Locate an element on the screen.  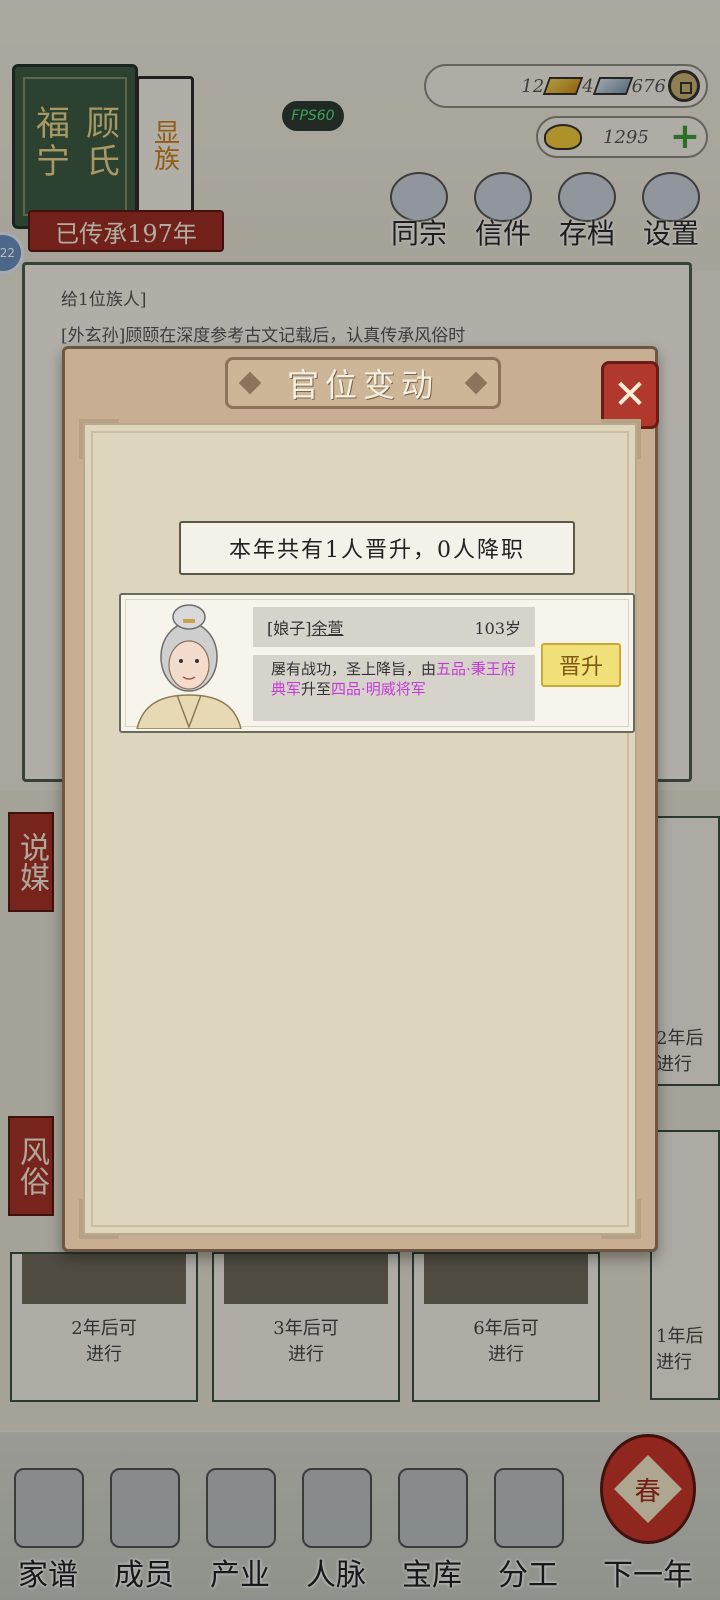
promotion-badge: 晋升 is located at coordinates (581, 665).